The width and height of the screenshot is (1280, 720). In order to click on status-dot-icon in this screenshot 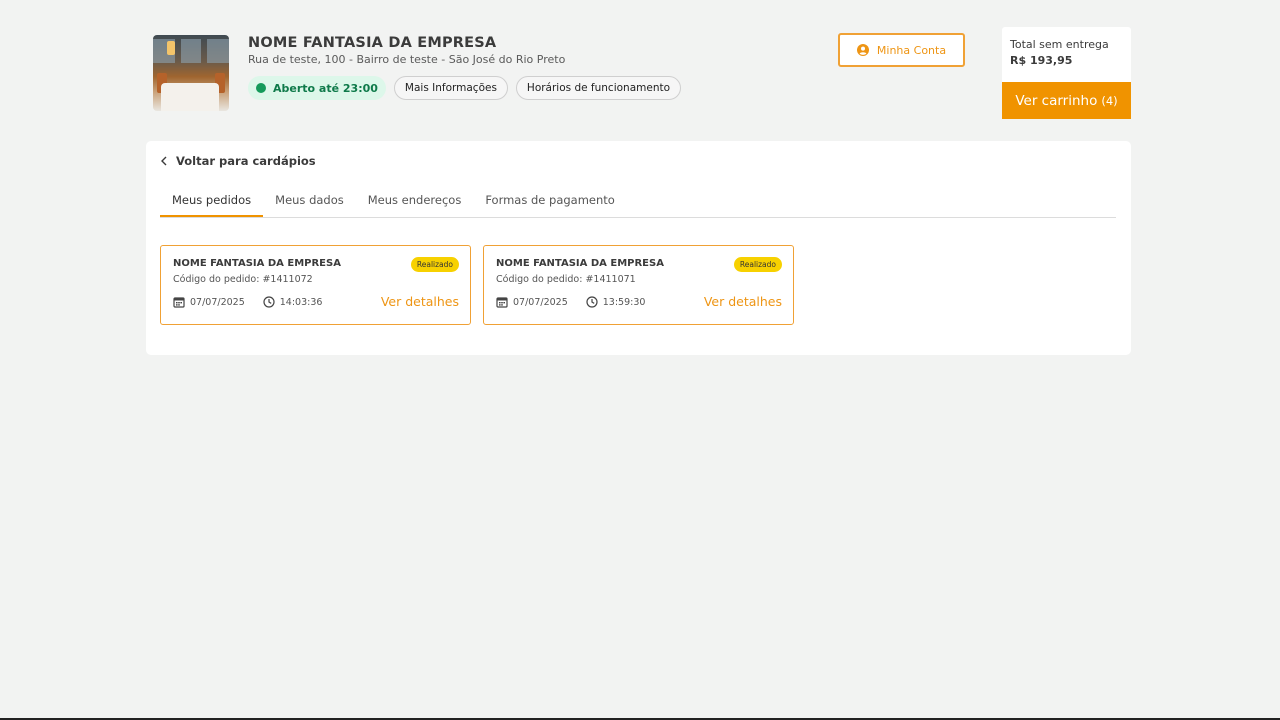, I will do `click(261, 88)`.